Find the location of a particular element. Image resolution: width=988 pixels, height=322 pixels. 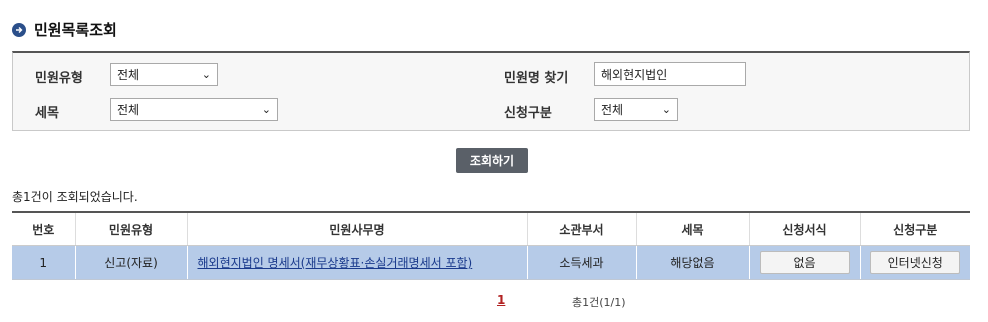

table-header-row: 번호 민원유형 민원사무명 소관부서 세목 신청서식 신청구분 is located at coordinates (491, 228).